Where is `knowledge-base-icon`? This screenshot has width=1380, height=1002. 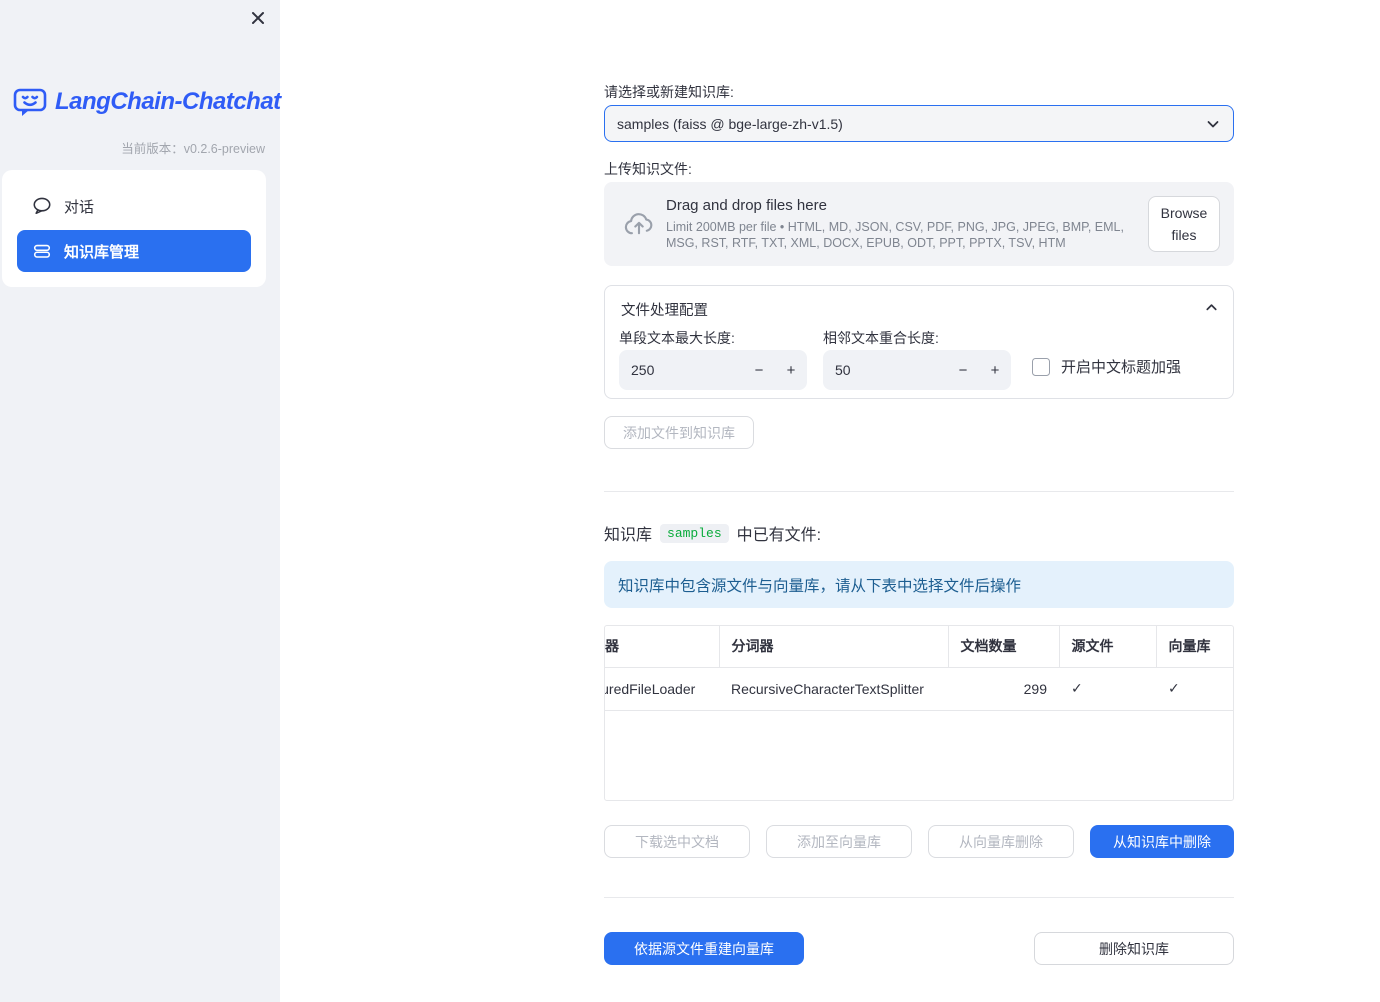
knowledge-base-icon is located at coordinates (42, 251).